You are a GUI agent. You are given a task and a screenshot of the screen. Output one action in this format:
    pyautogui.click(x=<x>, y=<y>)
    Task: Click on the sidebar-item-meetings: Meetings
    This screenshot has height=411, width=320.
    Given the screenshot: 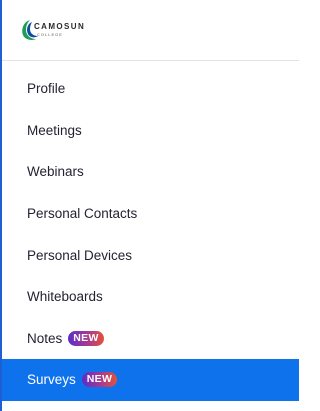 What is the action you would take?
    pyautogui.click(x=150, y=131)
    